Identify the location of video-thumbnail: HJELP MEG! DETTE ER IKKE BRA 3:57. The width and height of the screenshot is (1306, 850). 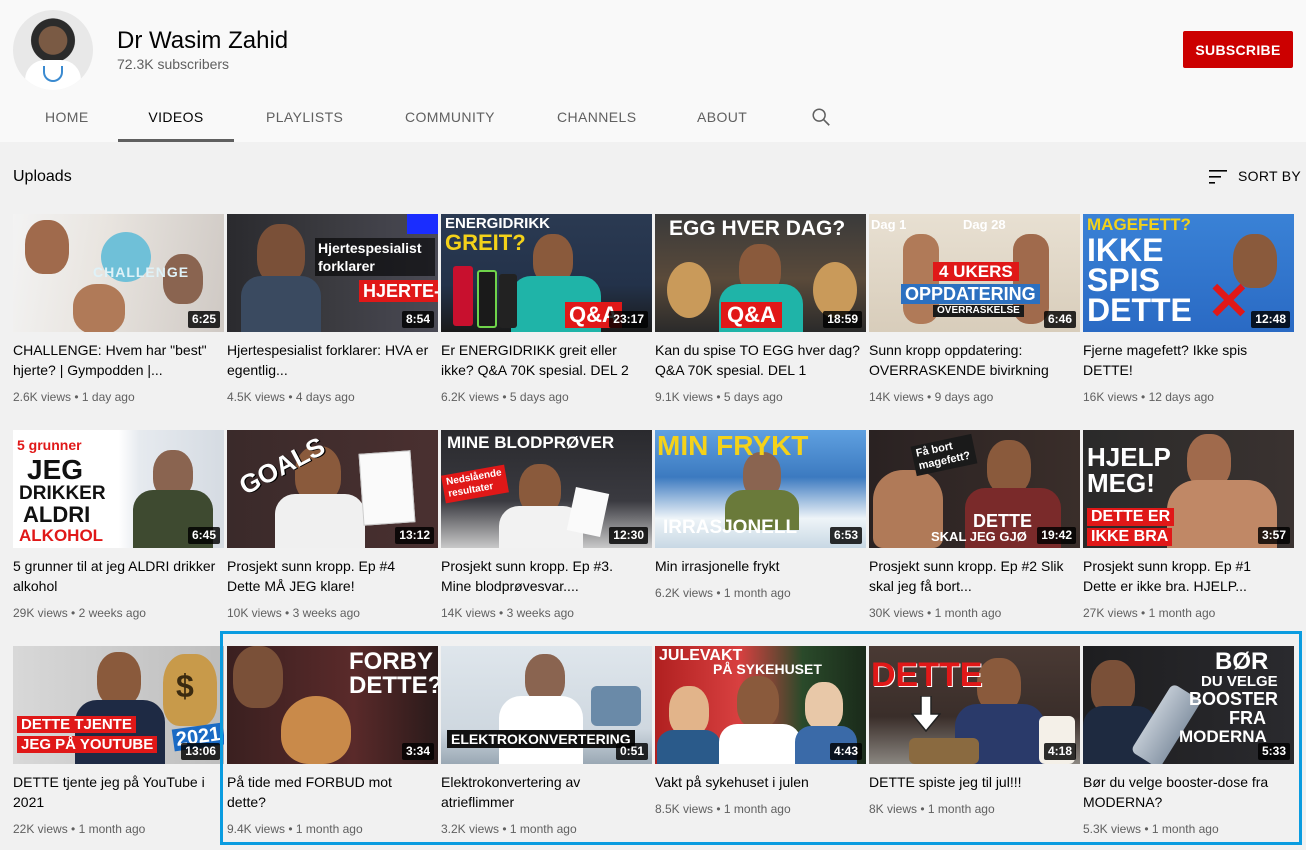
(1188, 489).